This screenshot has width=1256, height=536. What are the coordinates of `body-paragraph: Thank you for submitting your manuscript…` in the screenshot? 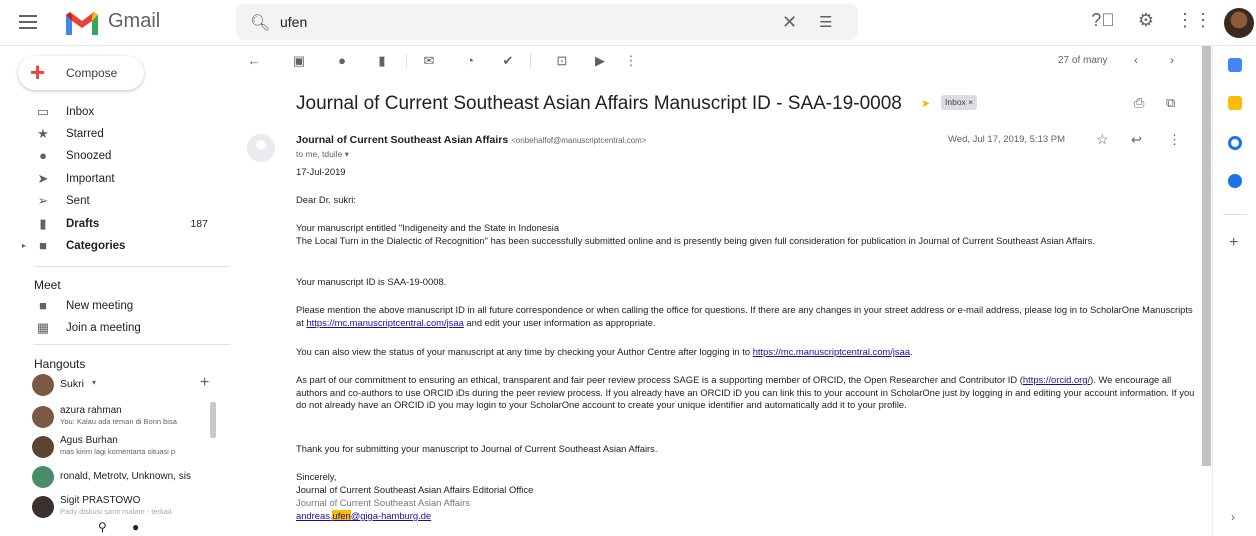 It's located at (477, 448).